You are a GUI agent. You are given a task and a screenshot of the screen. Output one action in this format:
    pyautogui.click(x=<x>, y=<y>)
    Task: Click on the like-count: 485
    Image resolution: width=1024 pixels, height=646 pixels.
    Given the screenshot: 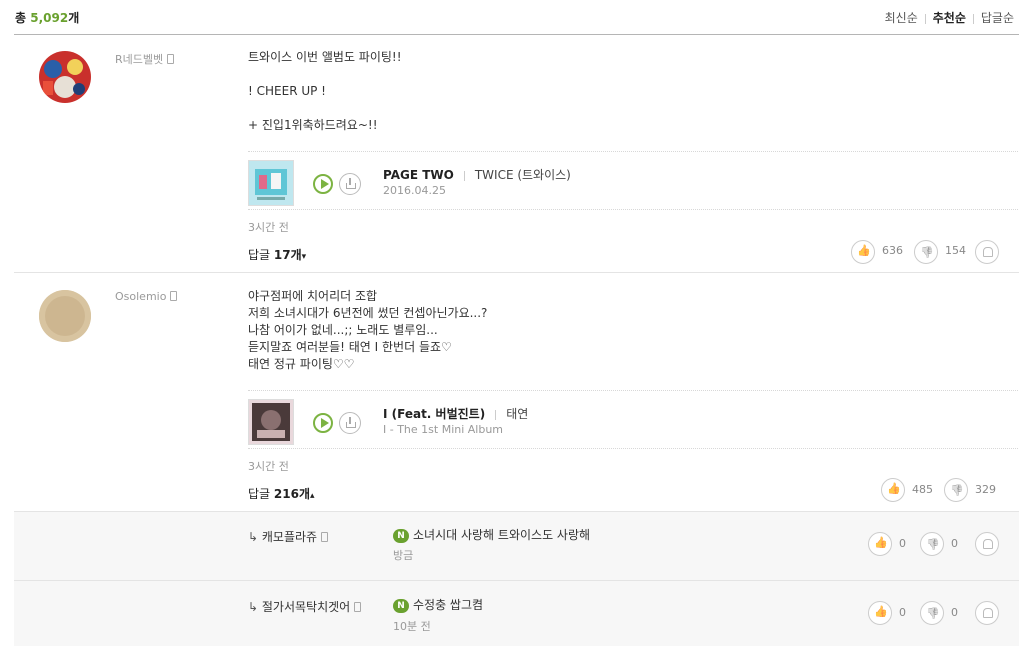 What is the action you would take?
    pyautogui.click(x=922, y=489)
    